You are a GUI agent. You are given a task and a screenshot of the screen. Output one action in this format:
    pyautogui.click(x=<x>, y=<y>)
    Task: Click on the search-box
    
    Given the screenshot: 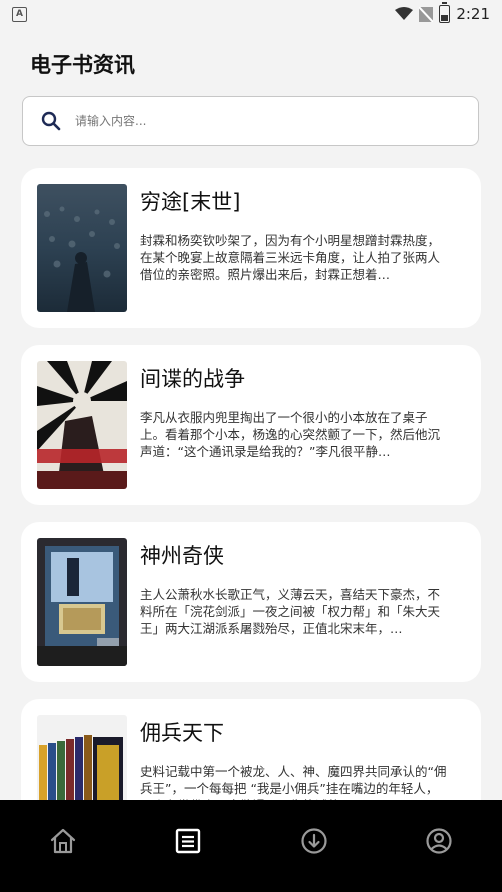 What is the action you would take?
    pyautogui.click(x=250, y=121)
    